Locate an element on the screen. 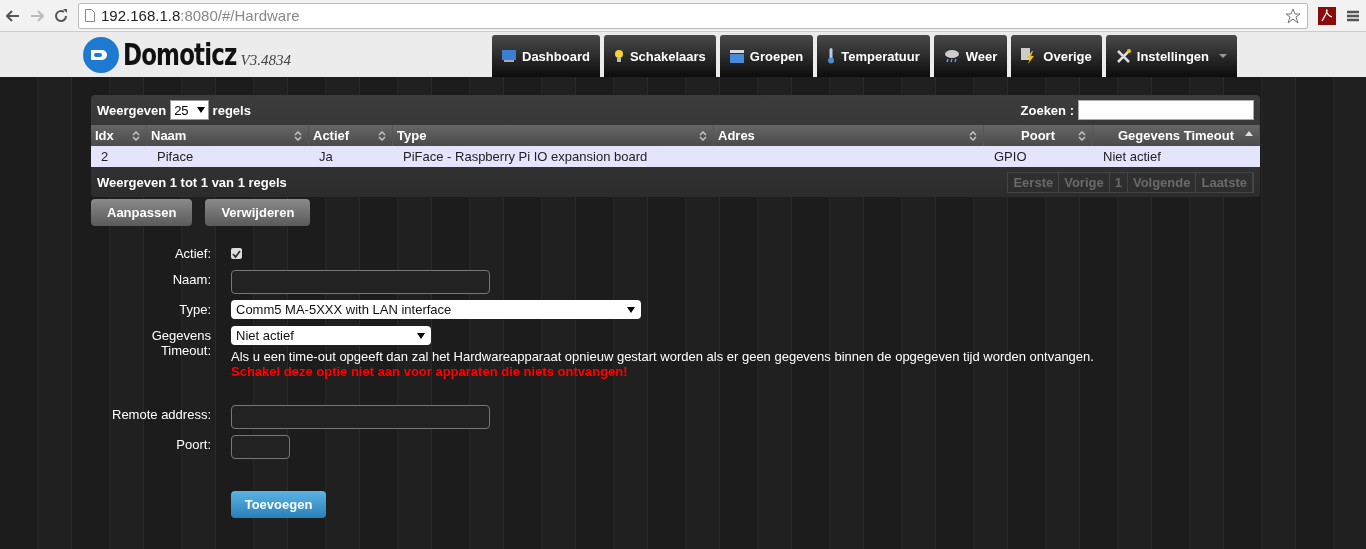  version-text: V3.4834 is located at coordinates (265, 60).